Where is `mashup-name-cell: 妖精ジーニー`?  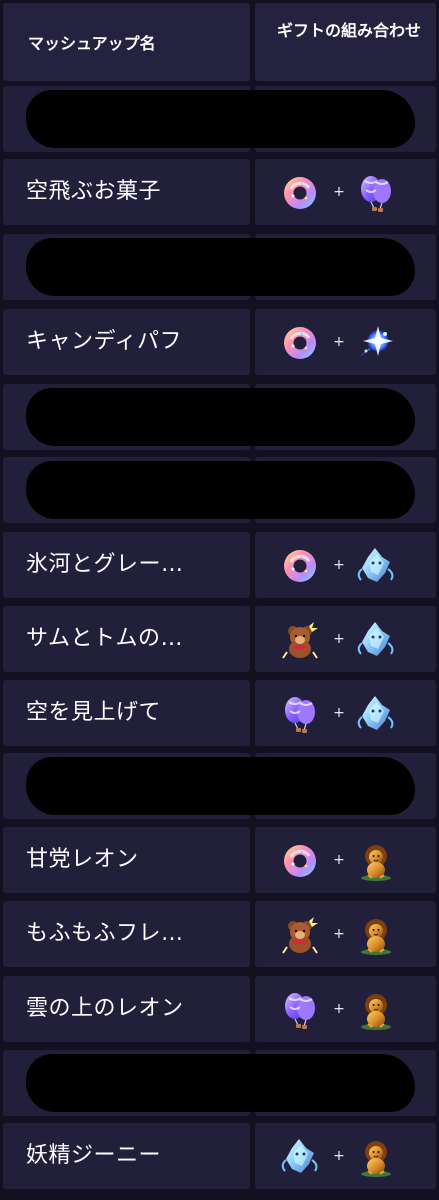
mashup-name-cell: 妖精ジーニー is located at coordinates (126, 1156).